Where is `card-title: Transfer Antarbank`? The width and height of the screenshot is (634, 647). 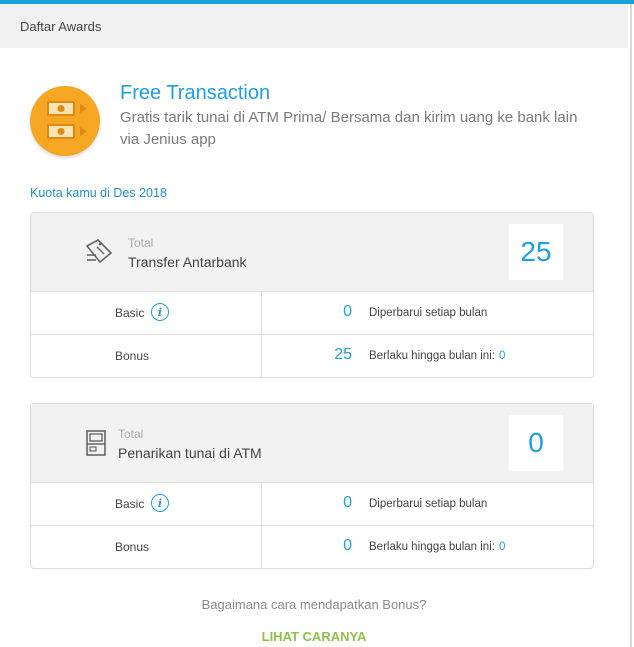 card-title: Transfer Antarbank is located at coordinates (187, 262).